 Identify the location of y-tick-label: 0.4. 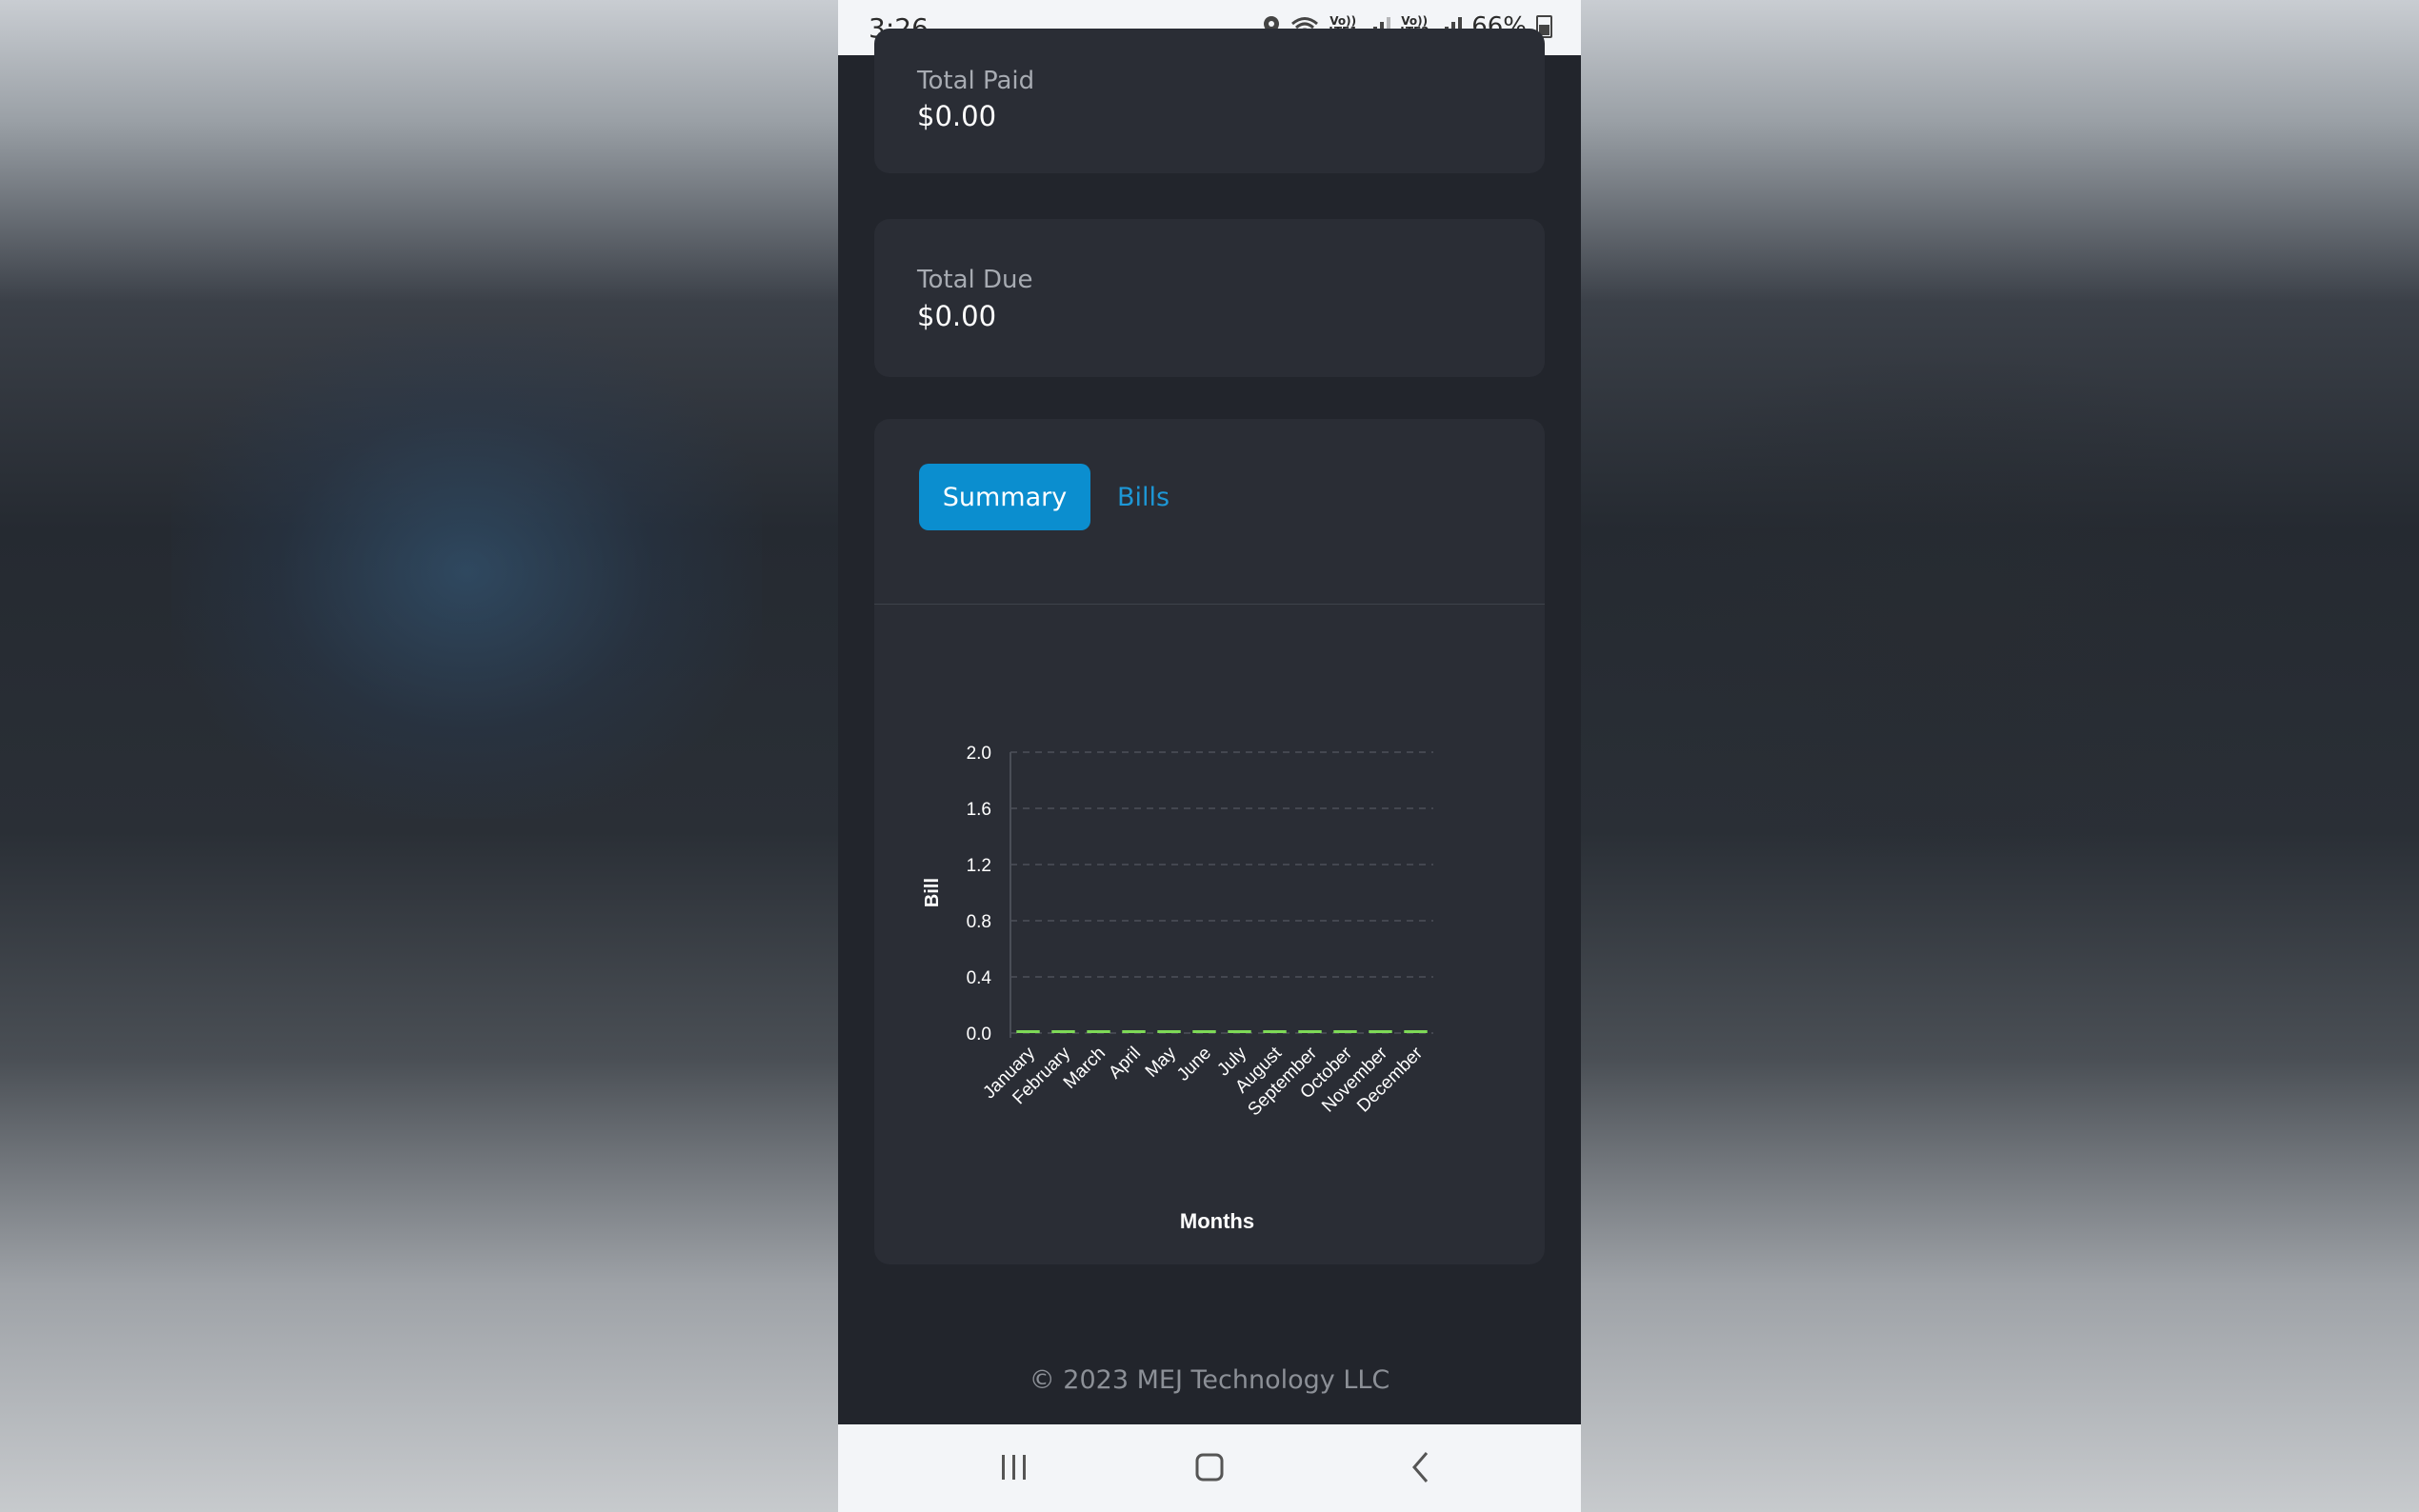
(979, 978).